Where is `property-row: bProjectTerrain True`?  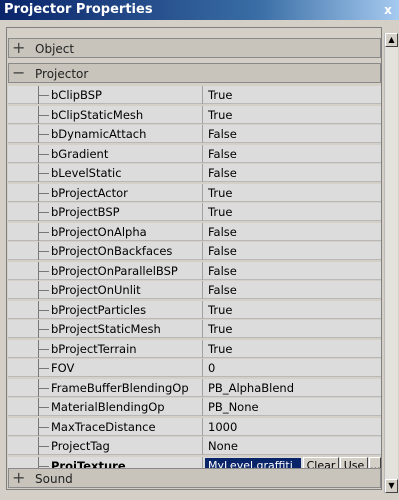 property-row: bProjectTerrain True is located at coordinates (194, 348).